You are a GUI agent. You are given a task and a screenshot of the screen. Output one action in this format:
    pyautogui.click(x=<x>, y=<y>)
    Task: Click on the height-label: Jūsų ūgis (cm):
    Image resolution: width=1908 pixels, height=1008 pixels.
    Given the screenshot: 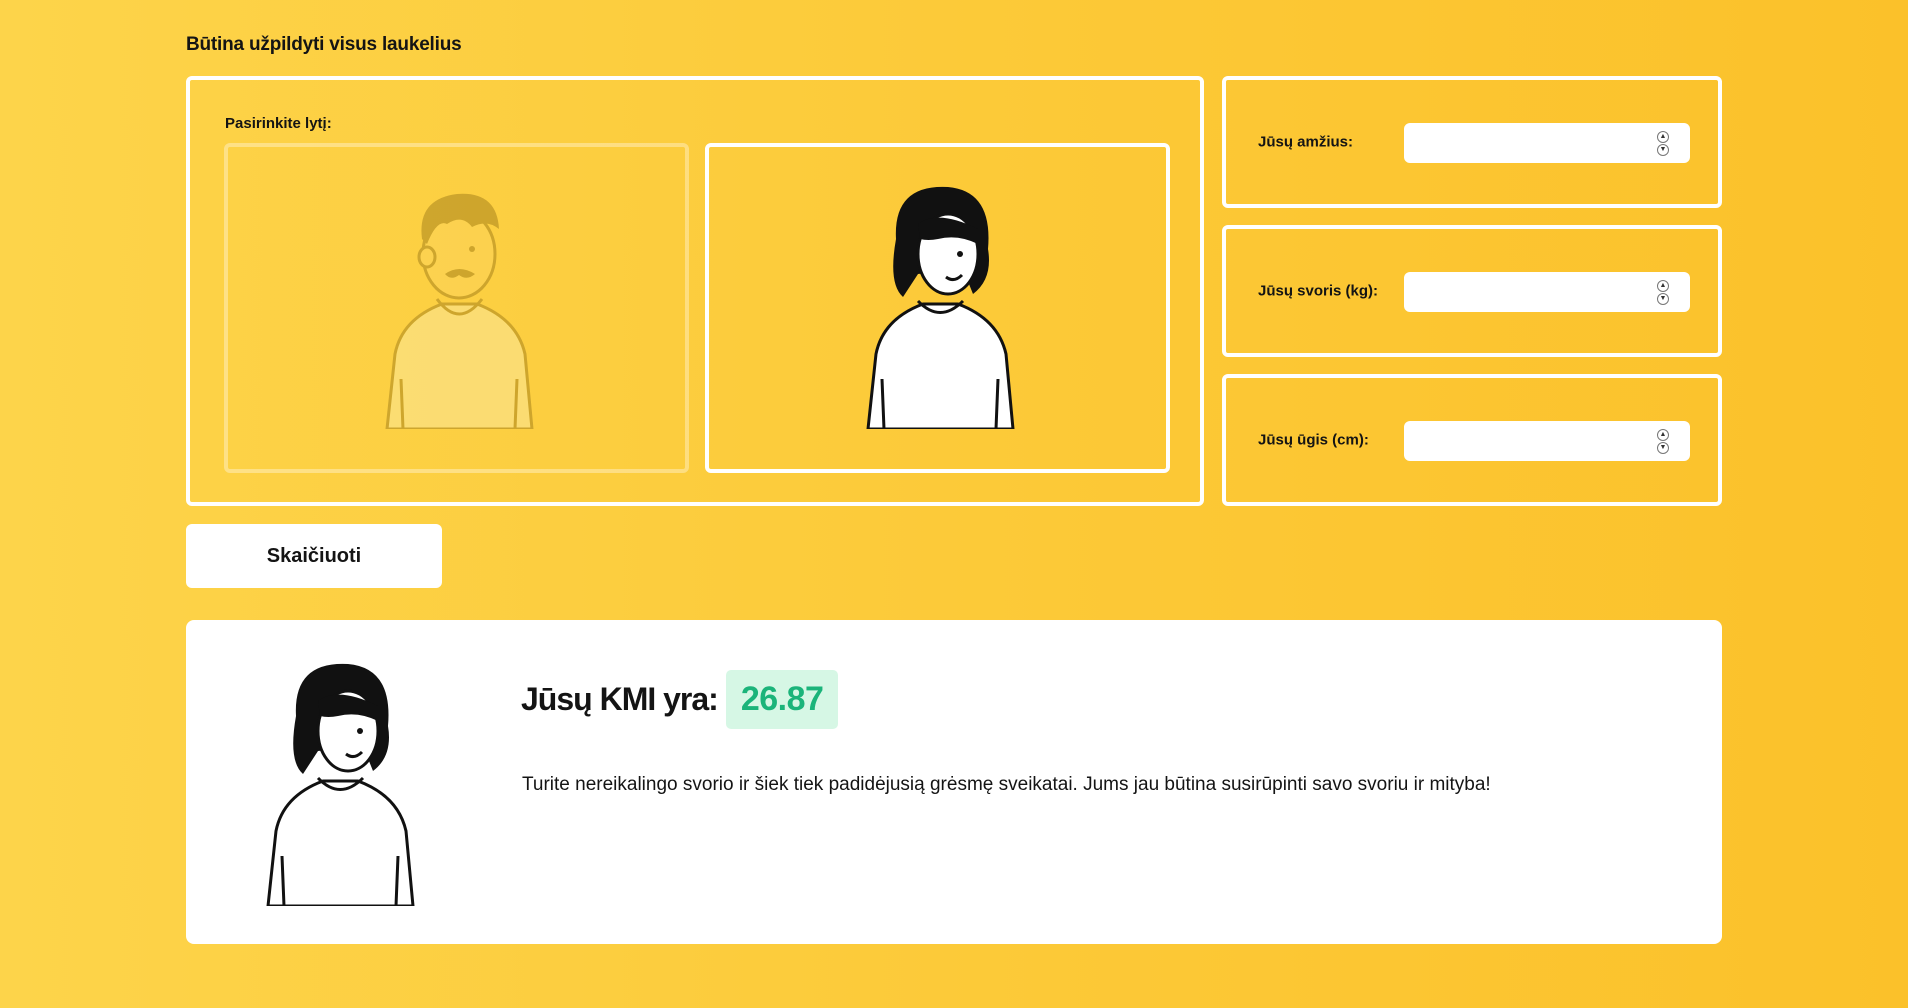 What is the action you would take?
    pyautogui.click(x=1313, y=440)
    